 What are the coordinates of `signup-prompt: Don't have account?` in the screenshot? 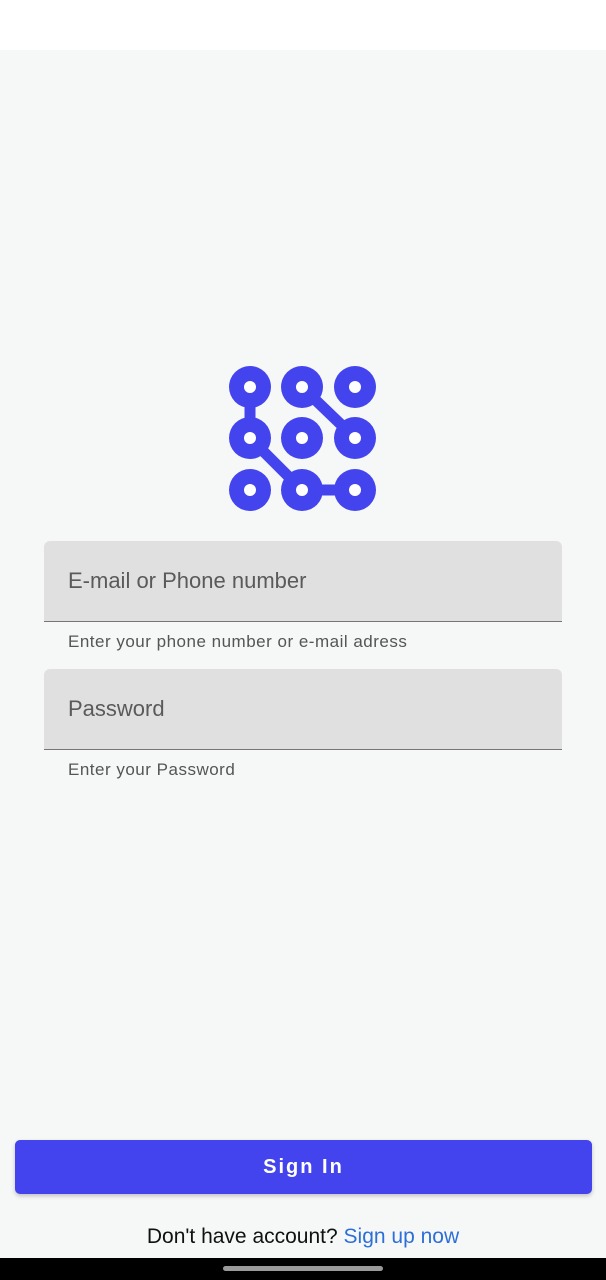 It's located at (242, 1236).